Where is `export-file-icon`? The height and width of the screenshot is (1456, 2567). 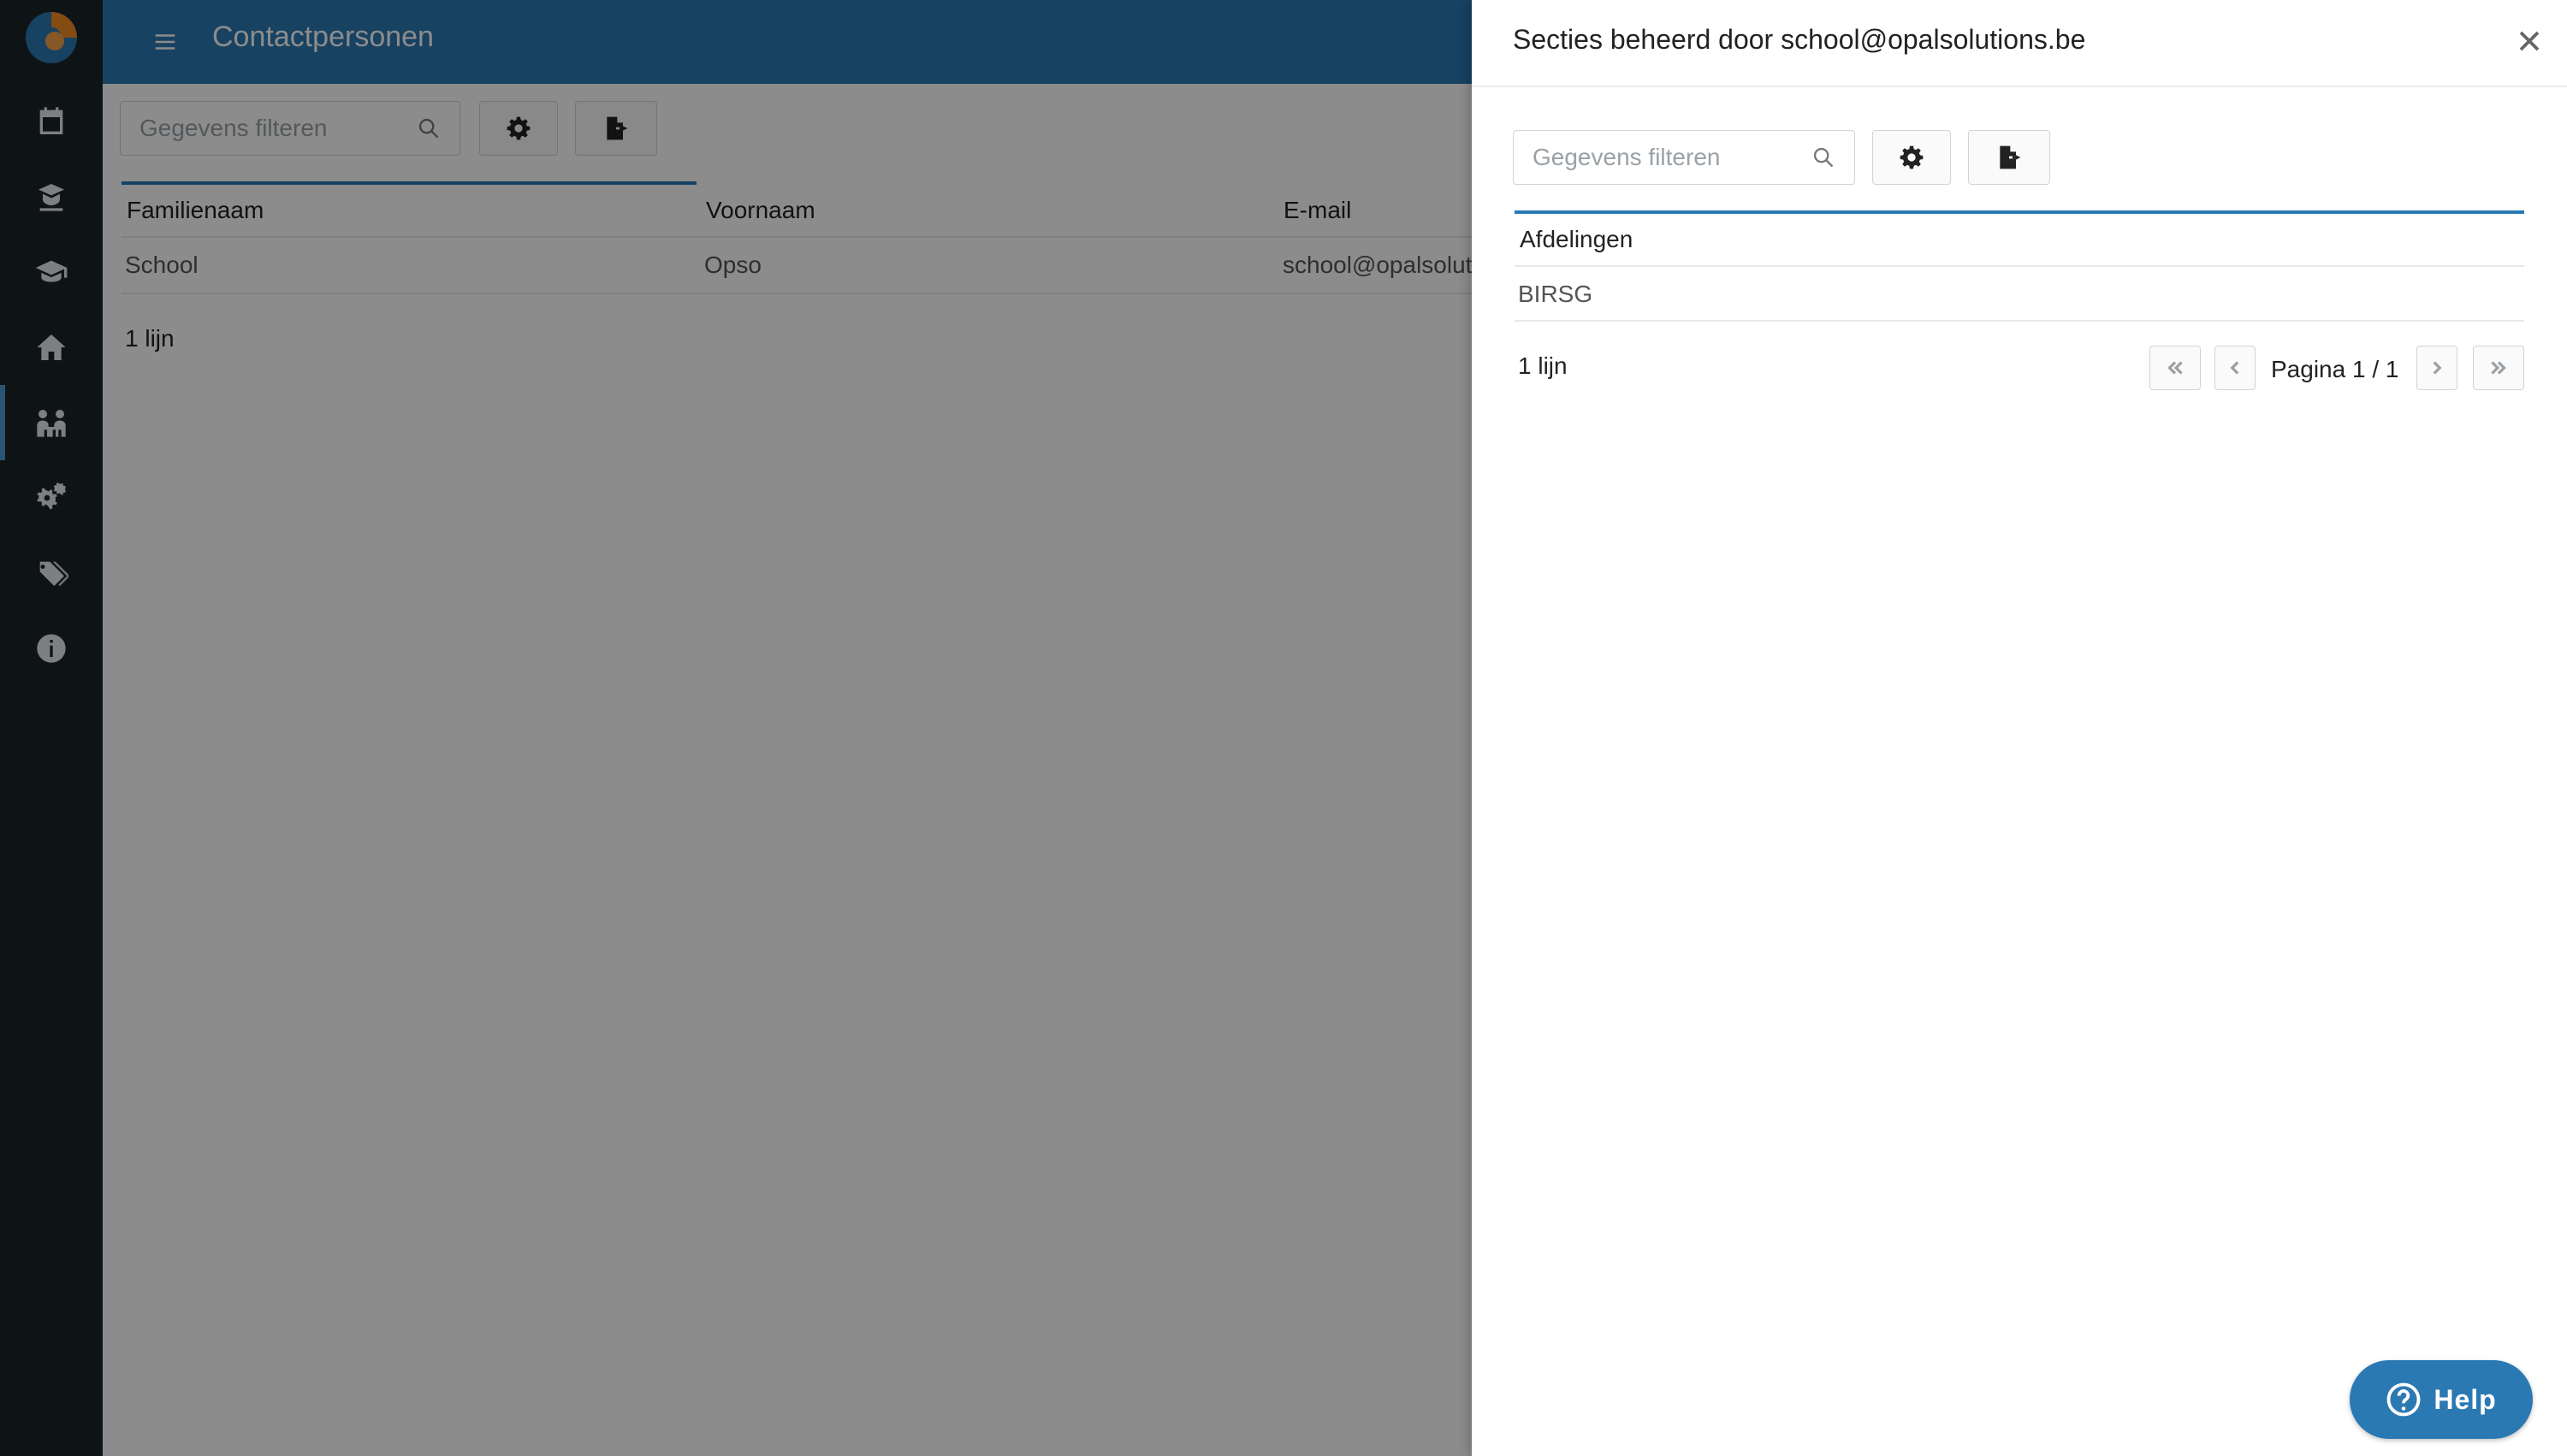 export-file-icon is located at coordinates (2010, 157).